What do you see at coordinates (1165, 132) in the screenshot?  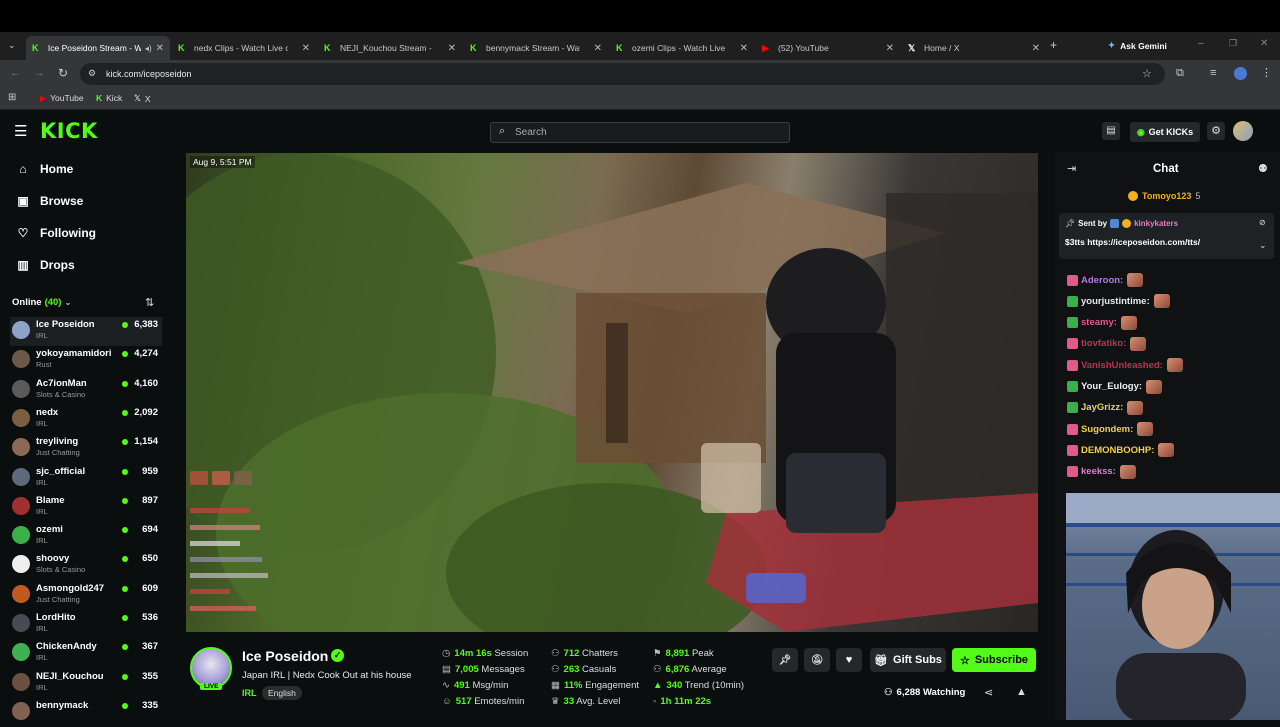 I see `get-kicks-button: ◉ Get KICKs` at bounding box center [1165, 132].